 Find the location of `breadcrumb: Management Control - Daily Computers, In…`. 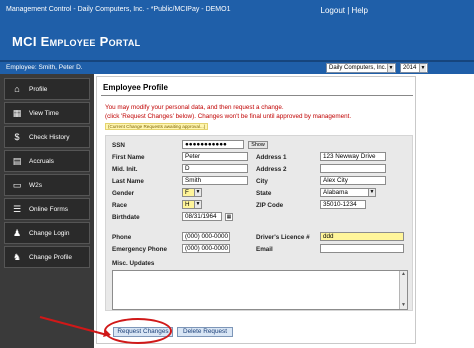

breadcrumb: Management Control - Daily Computers, In… is located at coordinates (118, 9).